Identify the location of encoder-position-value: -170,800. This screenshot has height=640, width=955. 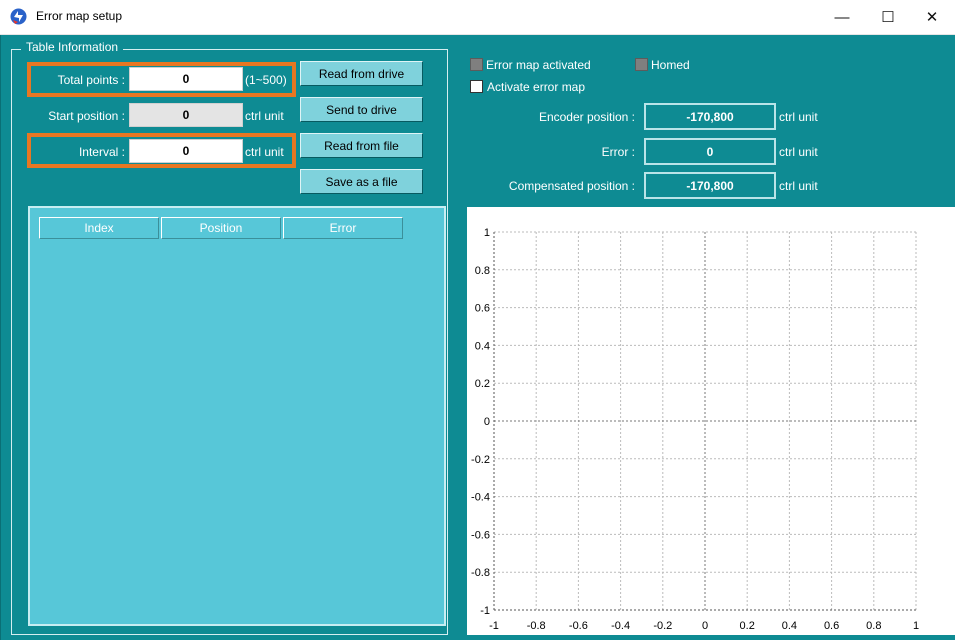
(710, 116).